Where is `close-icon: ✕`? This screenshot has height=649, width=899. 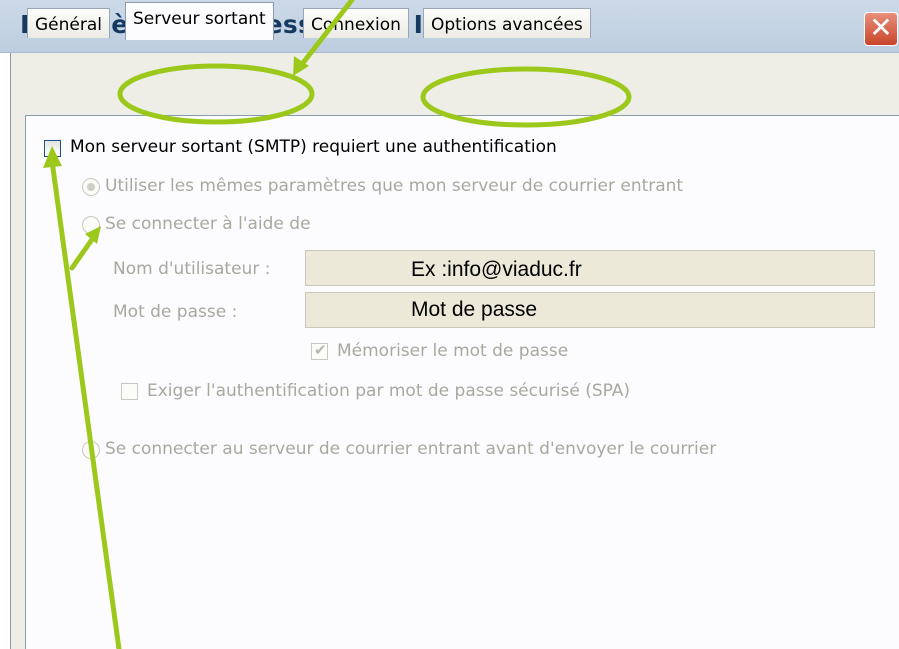 close-icon: ✕ is located at coordinates (881, 27).